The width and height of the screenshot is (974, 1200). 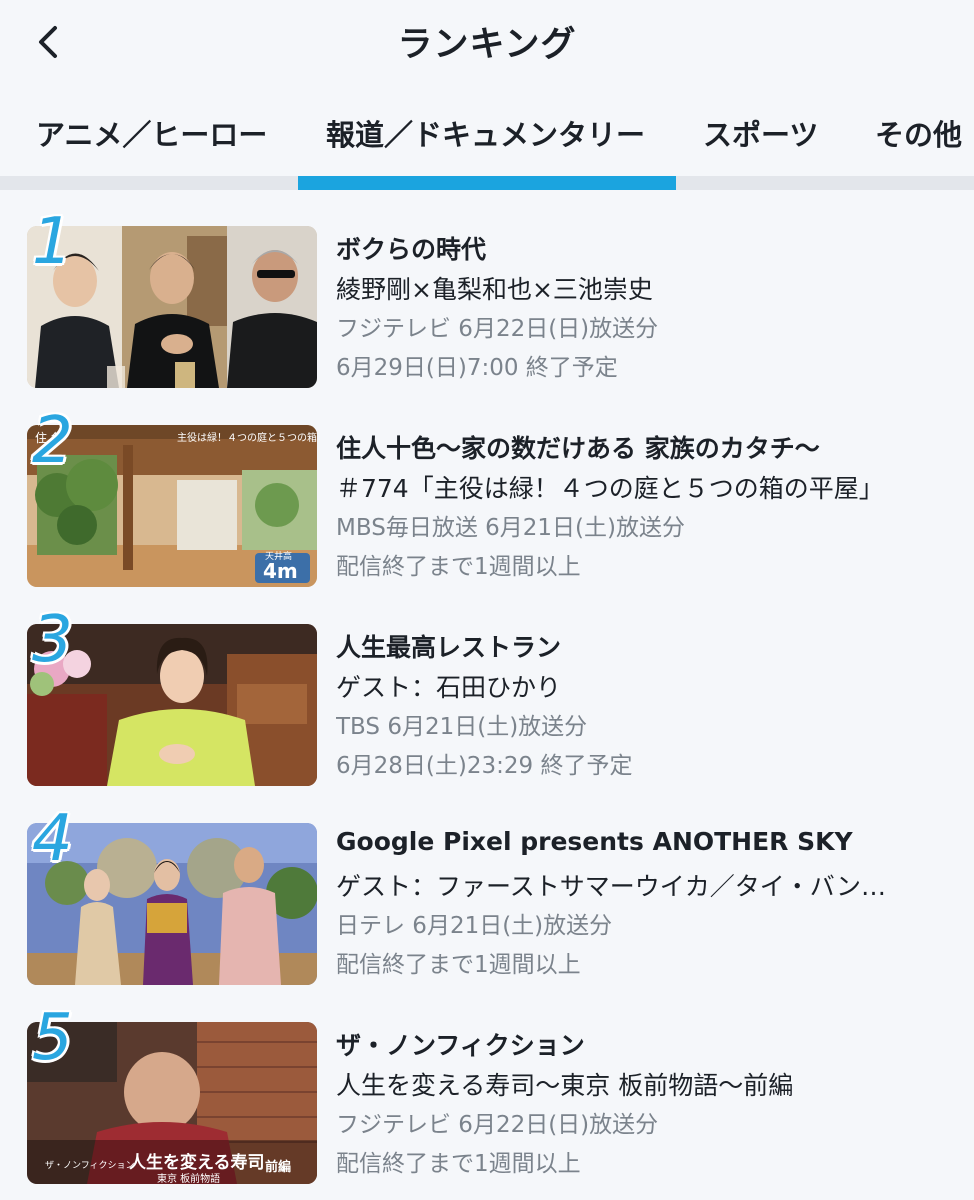 I want to click on episode-subtitle: 綾野剛×亀梨和也×三池崇史, so click(x=494, y=289).